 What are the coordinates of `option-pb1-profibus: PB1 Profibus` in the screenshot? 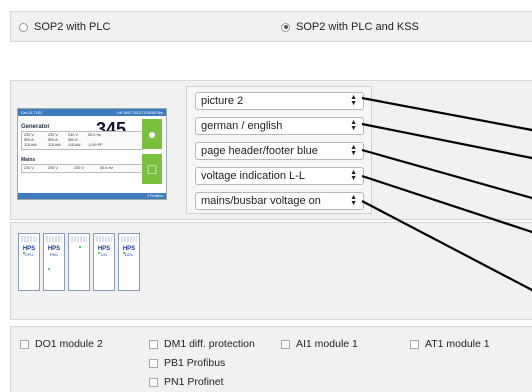 It's located at (187, 363).